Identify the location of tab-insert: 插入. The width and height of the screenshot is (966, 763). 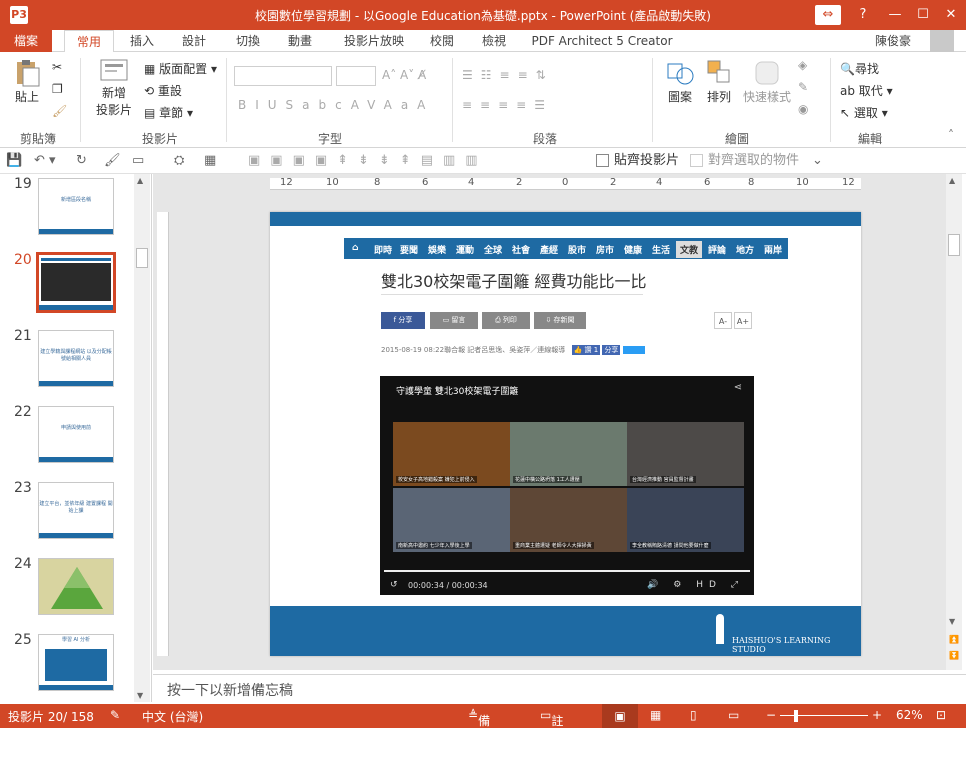
(142, 41).